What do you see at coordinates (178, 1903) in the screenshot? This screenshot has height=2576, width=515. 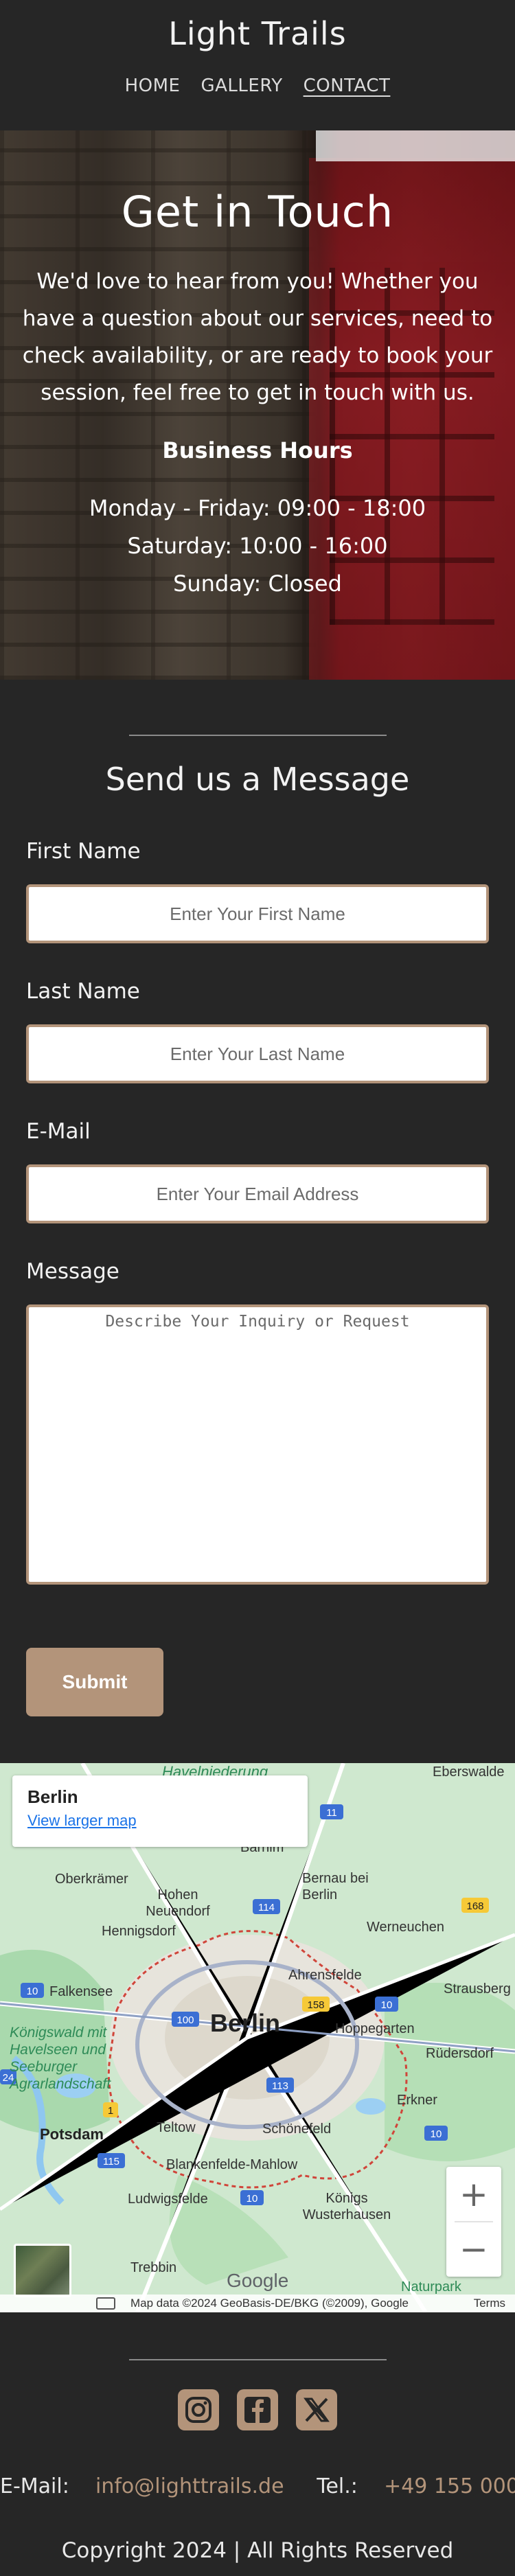 I see `map-label: Hohen Neuendorf` at bounding box center [178, 1903].